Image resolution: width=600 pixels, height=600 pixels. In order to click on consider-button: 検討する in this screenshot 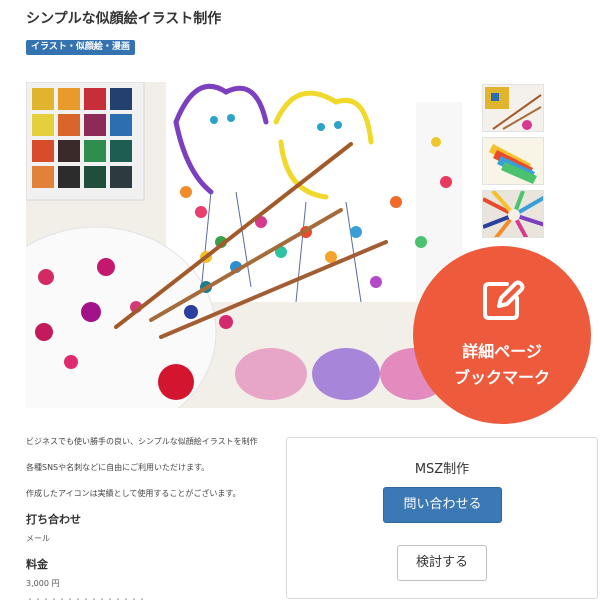, I will do `click(442, 563)`.